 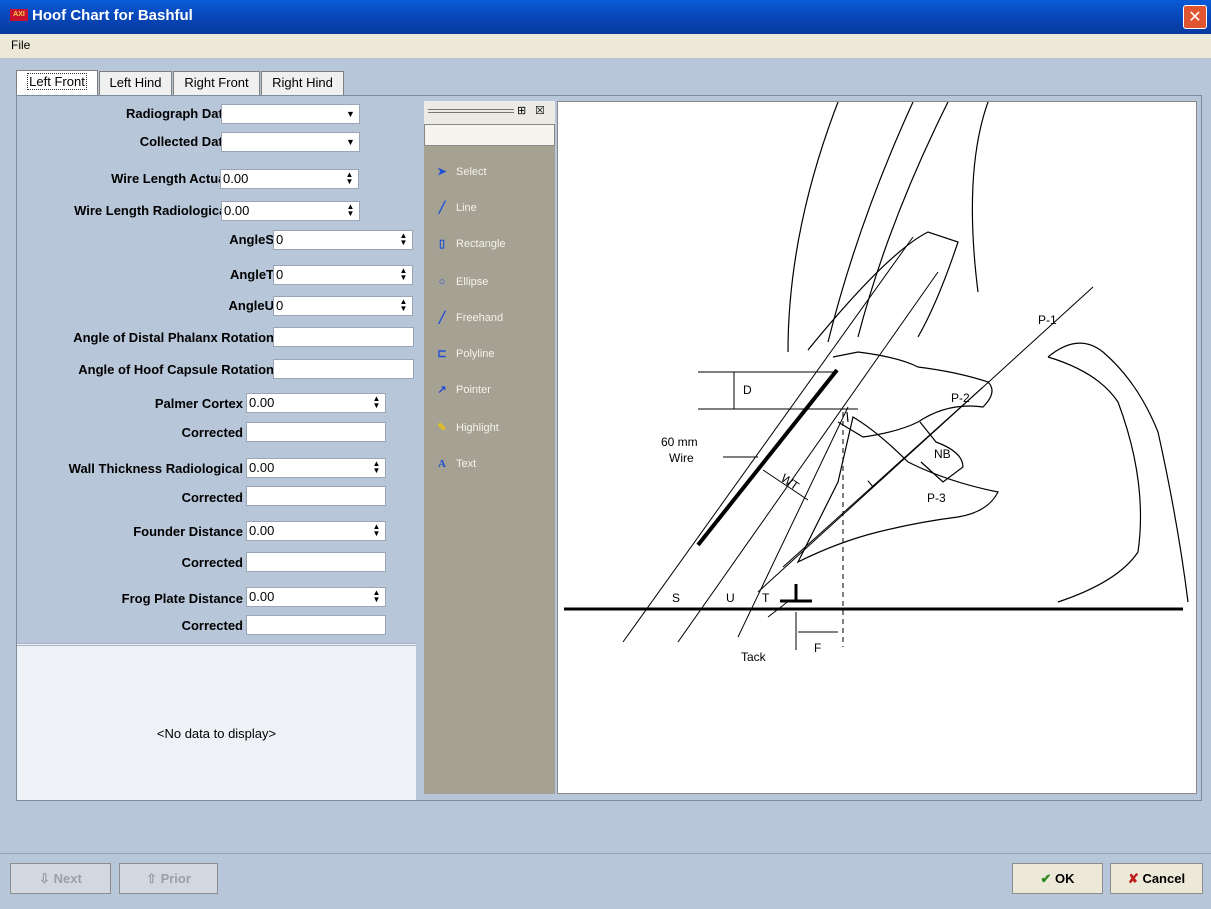 I want to click on tool-label: Polyline, so click(x=475, y=354).